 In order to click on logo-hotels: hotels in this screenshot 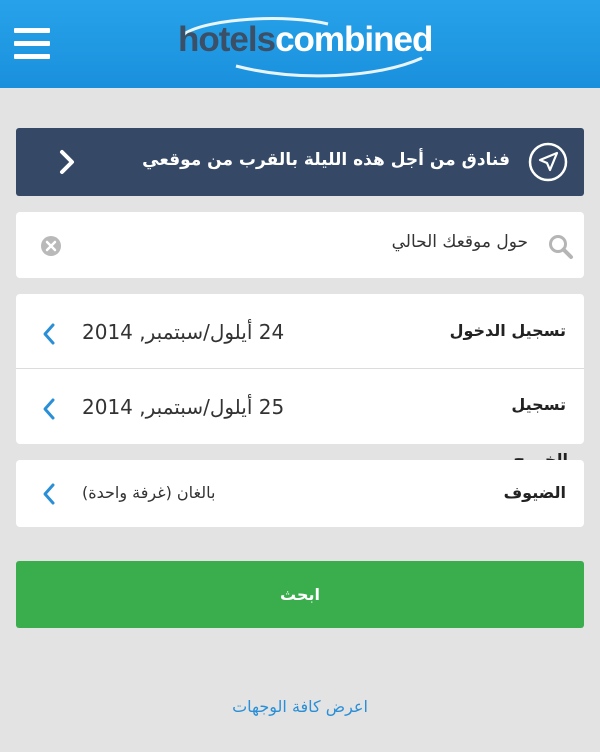, I will do `click(227, 39)`.